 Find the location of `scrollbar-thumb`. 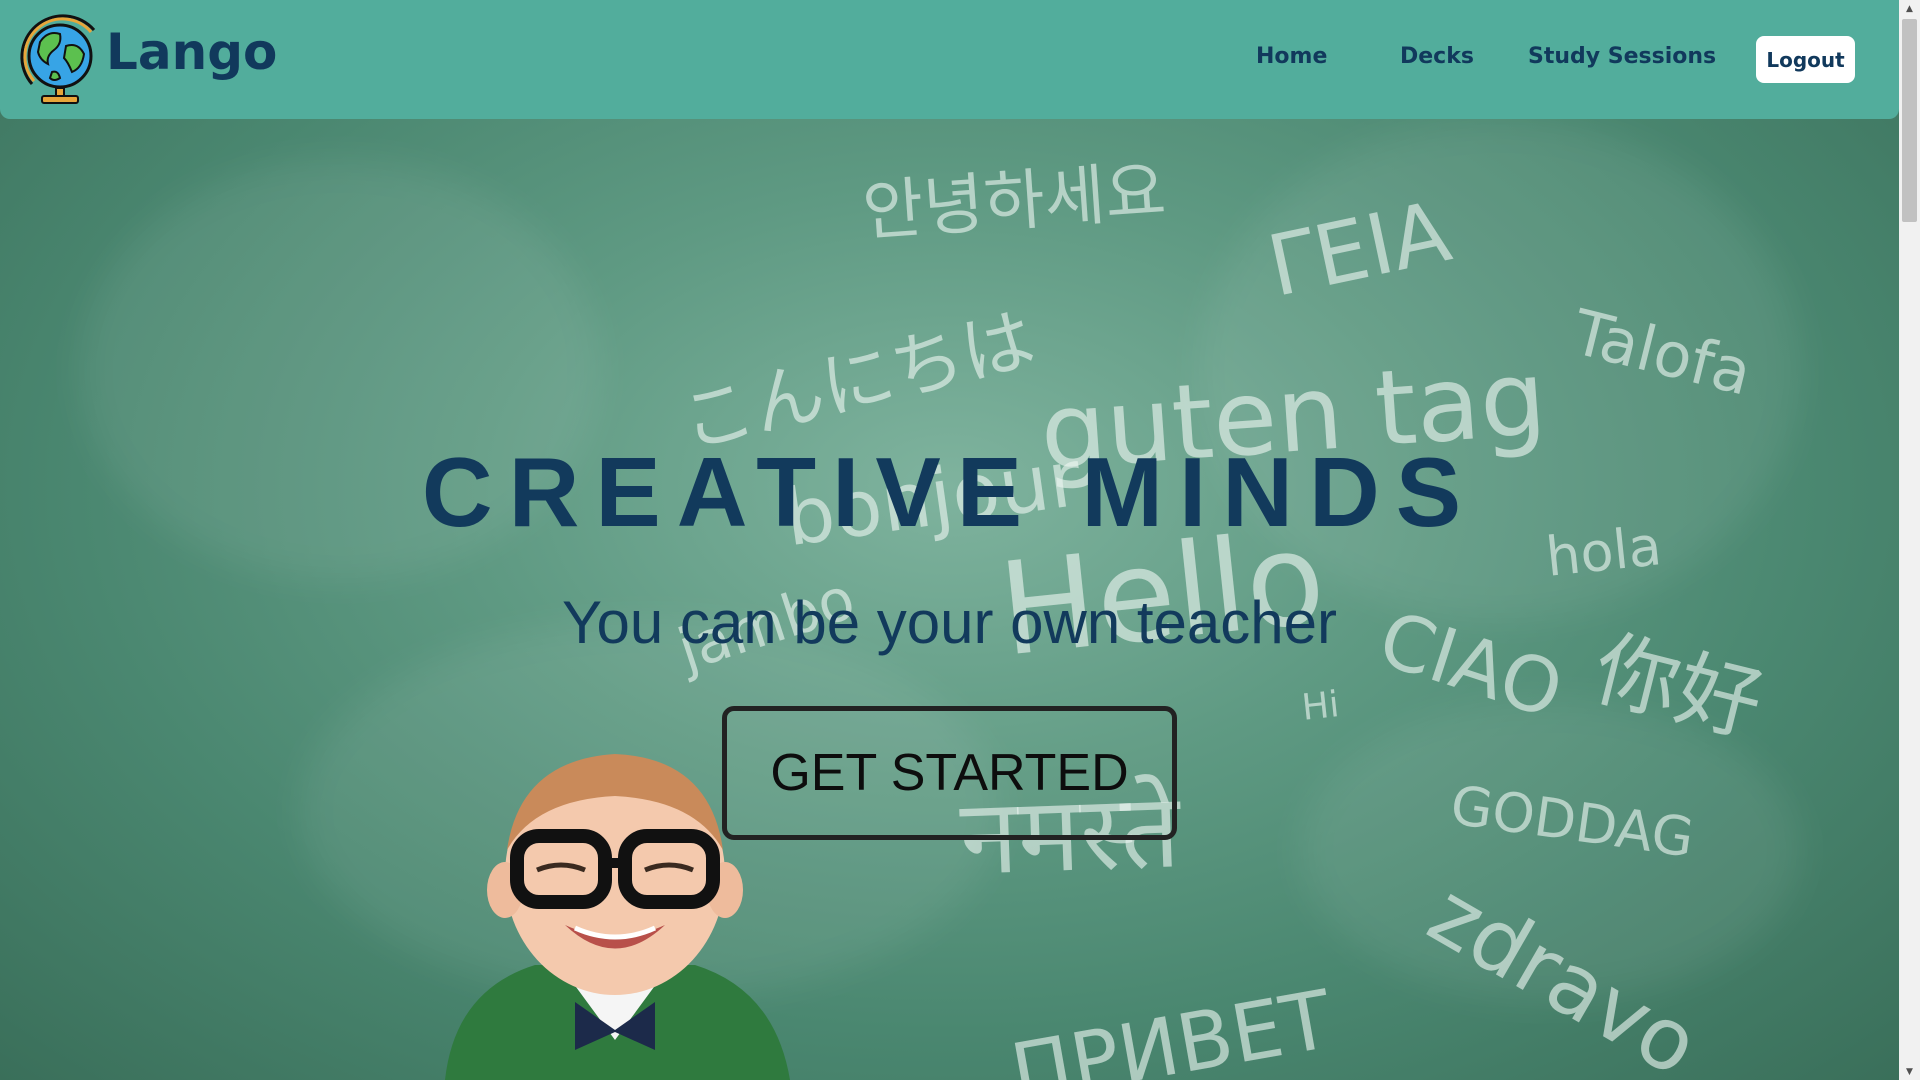

scrollbar-thumb is located at coordinates (1909, 120).